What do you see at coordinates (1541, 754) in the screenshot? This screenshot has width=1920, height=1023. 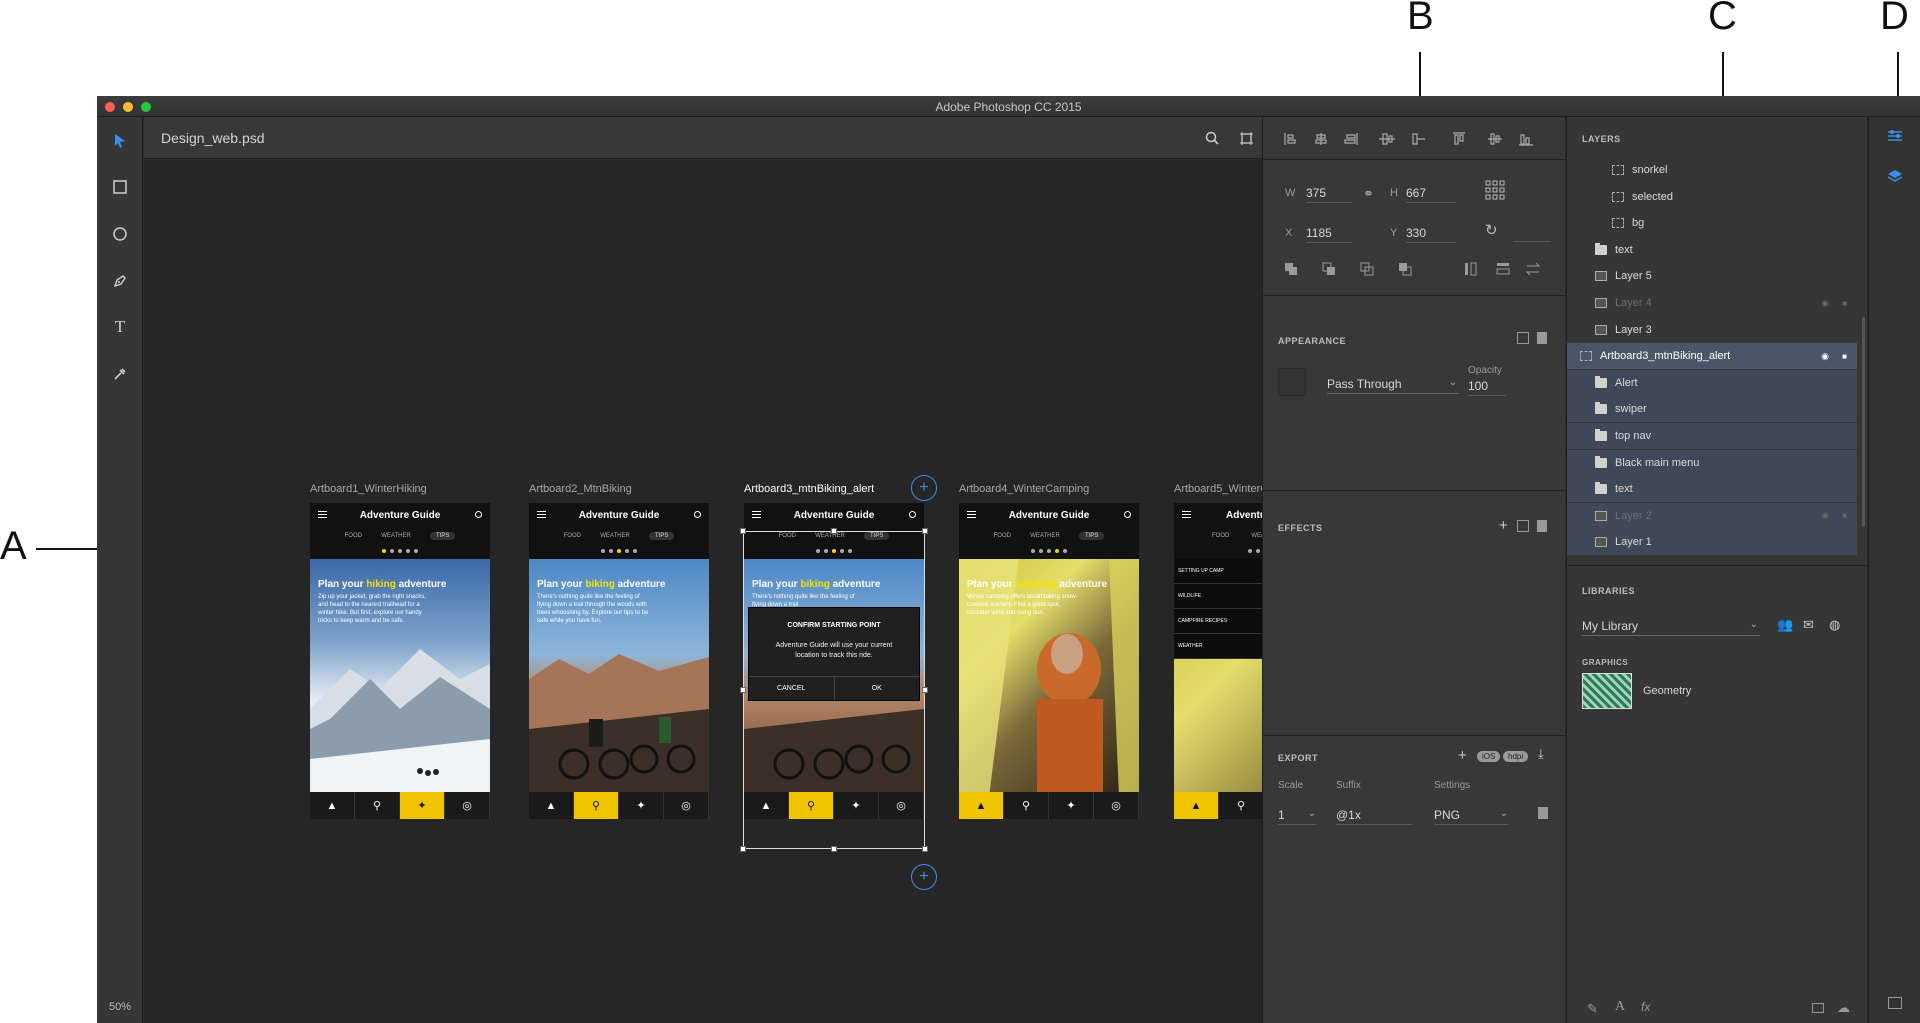 I see `export-download-icon: ⤓` at bounding box center [1541, 754].